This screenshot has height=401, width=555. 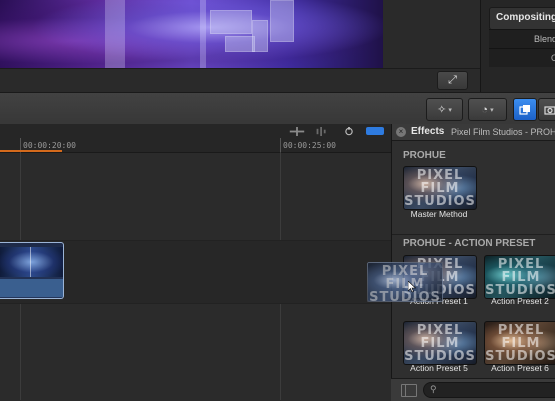 I want to click on section-label-prohue: PROHUE, so click(x=424, y=155).